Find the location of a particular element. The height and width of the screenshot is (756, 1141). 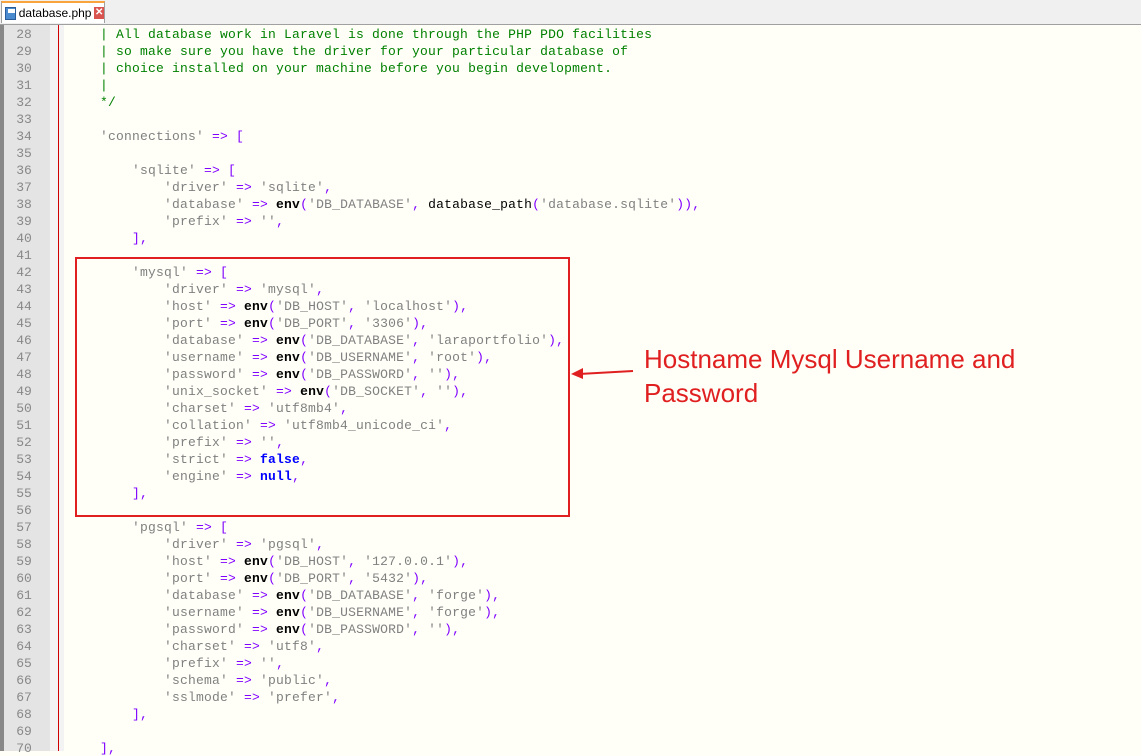

tab-label: database.php is located at coordinates (55, 13).